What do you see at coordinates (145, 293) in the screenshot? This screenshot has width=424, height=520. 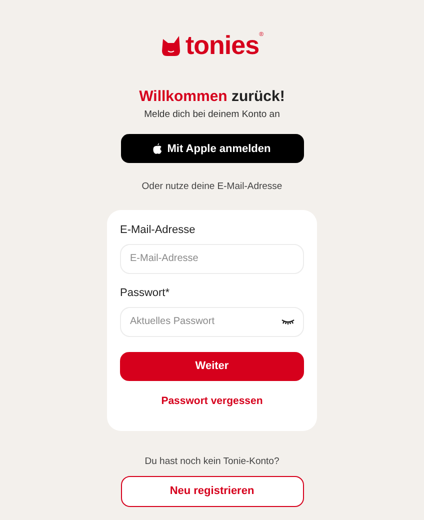 I see `field-label: Passwort*` at bounding box center [145, 293].